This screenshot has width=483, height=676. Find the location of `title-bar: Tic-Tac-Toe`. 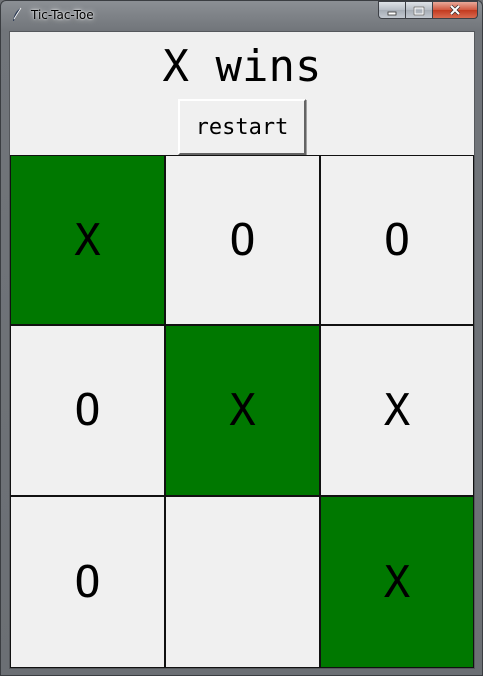

title-bar: Tic-Tac-Toe is located at coordinates (241, 15).